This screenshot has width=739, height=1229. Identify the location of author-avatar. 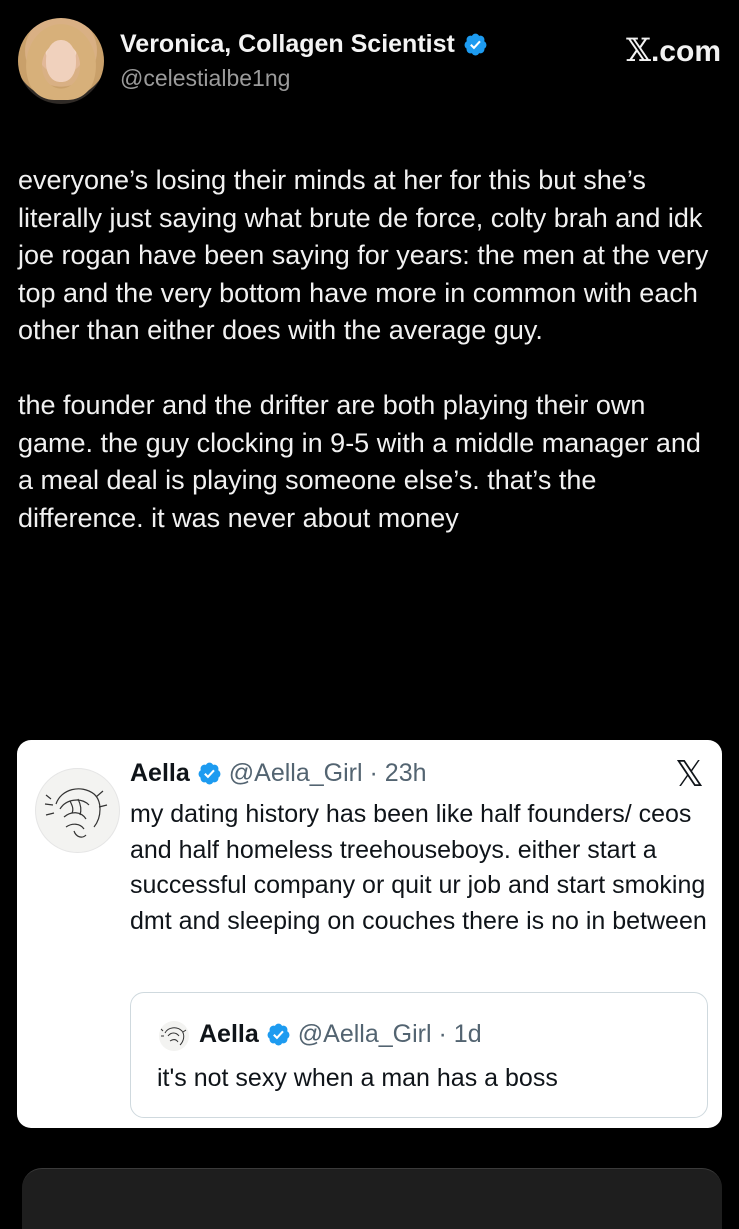
(61, 61).